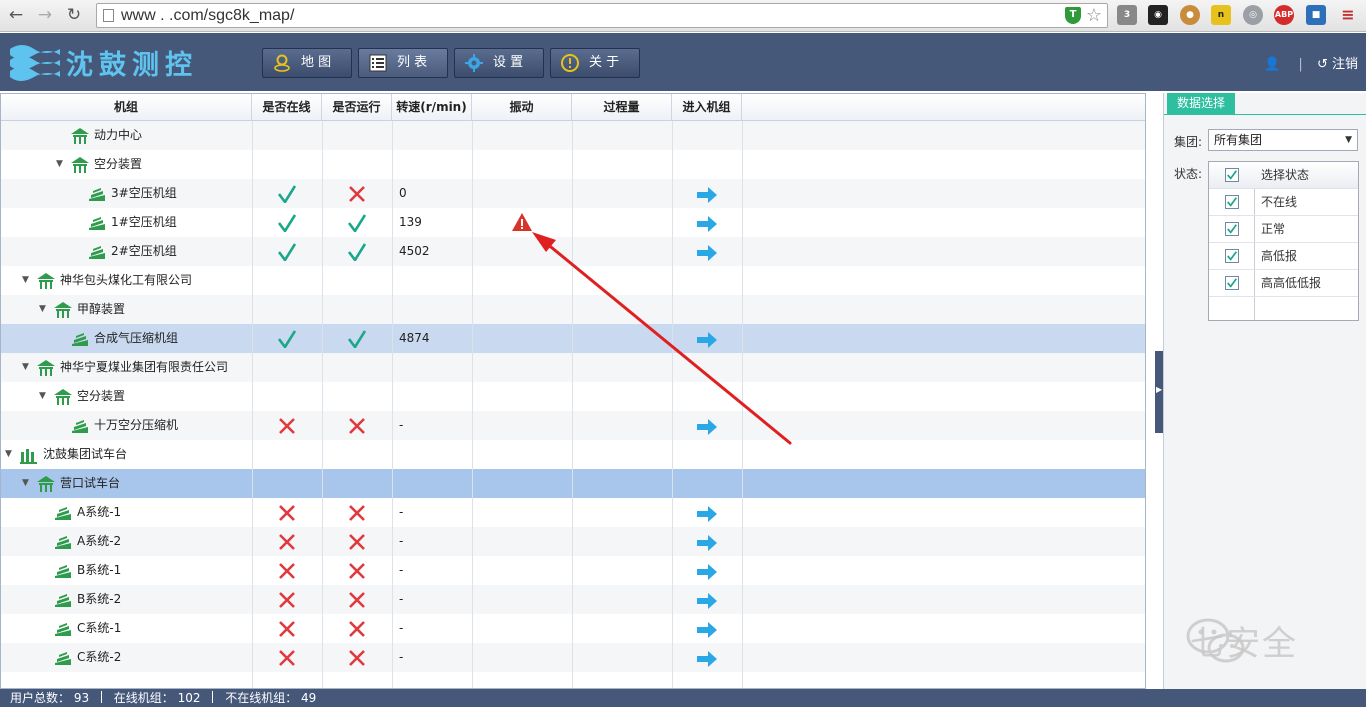 The image size is (1366, 707). What do you see at coordinates (522, 222) in the screenshot?
I see `vibration-warning-icon` at bounding box center [522, 222].